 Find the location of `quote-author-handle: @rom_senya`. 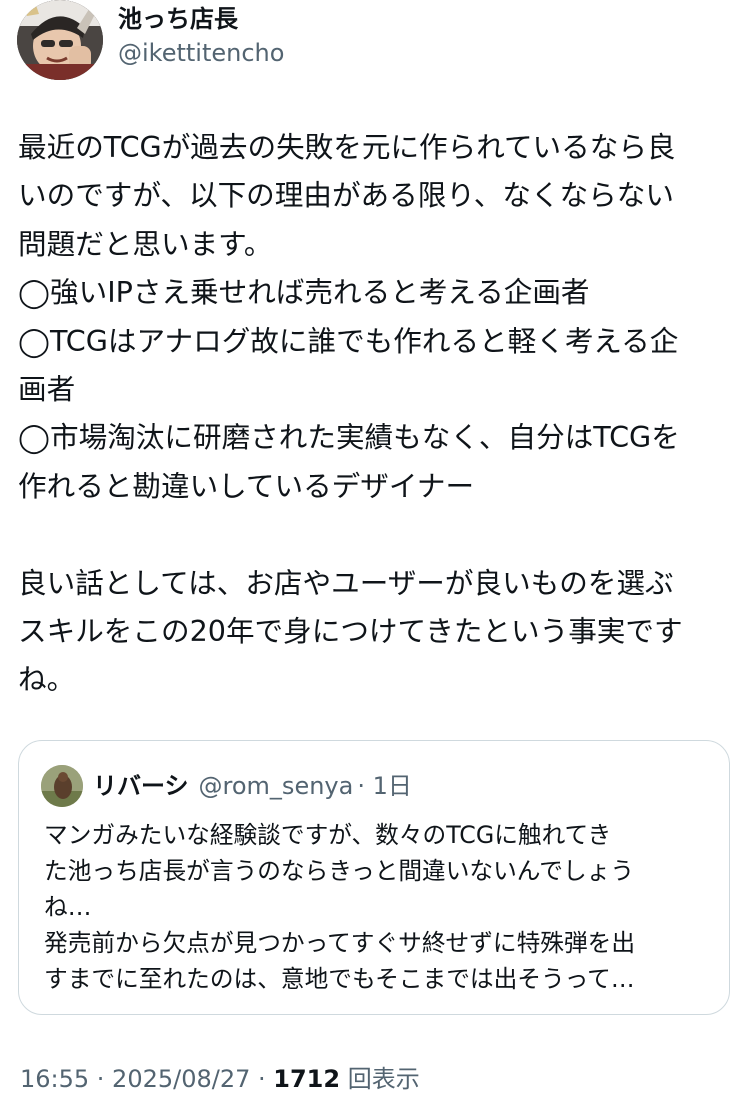

quote-author-handle: @rom_senya is located at coordinates (276, 786).